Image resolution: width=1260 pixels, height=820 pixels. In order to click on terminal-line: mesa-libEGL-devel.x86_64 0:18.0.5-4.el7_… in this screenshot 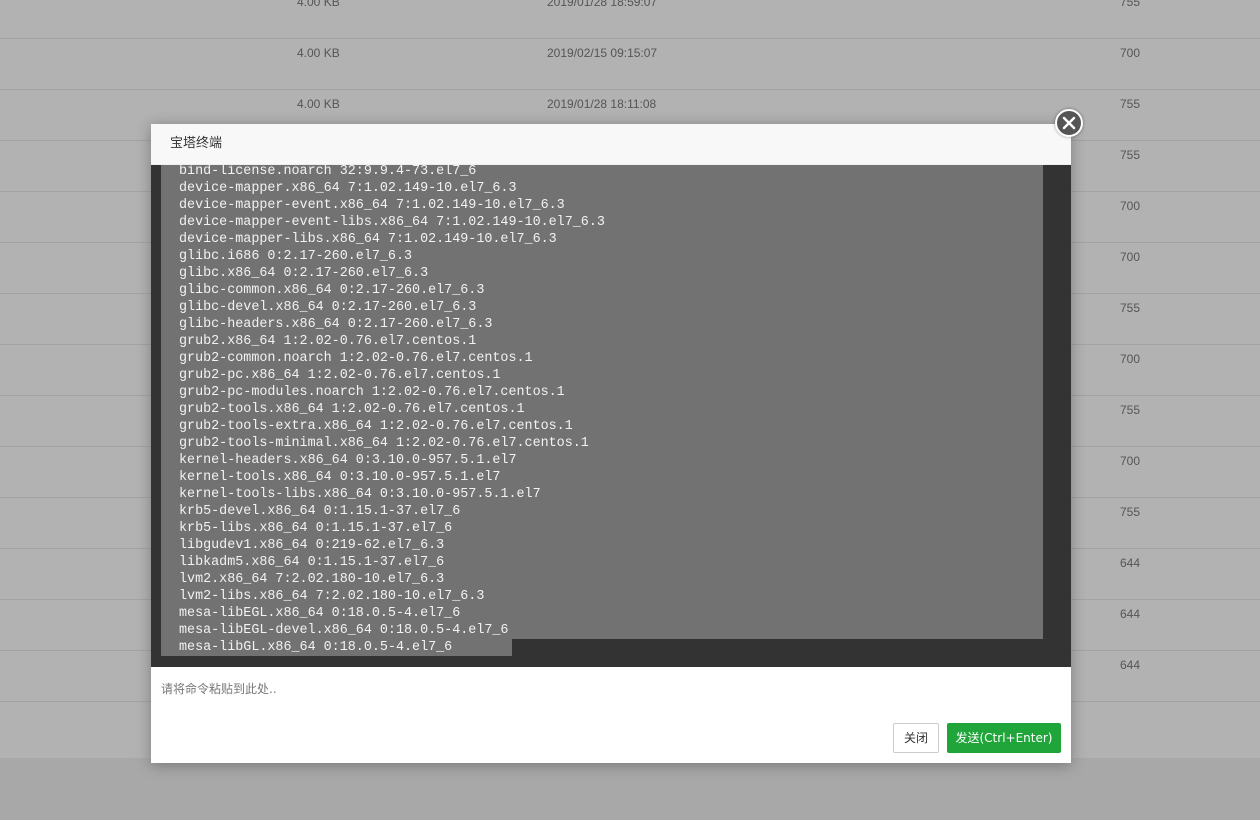, I will do `click(602, 630)`.